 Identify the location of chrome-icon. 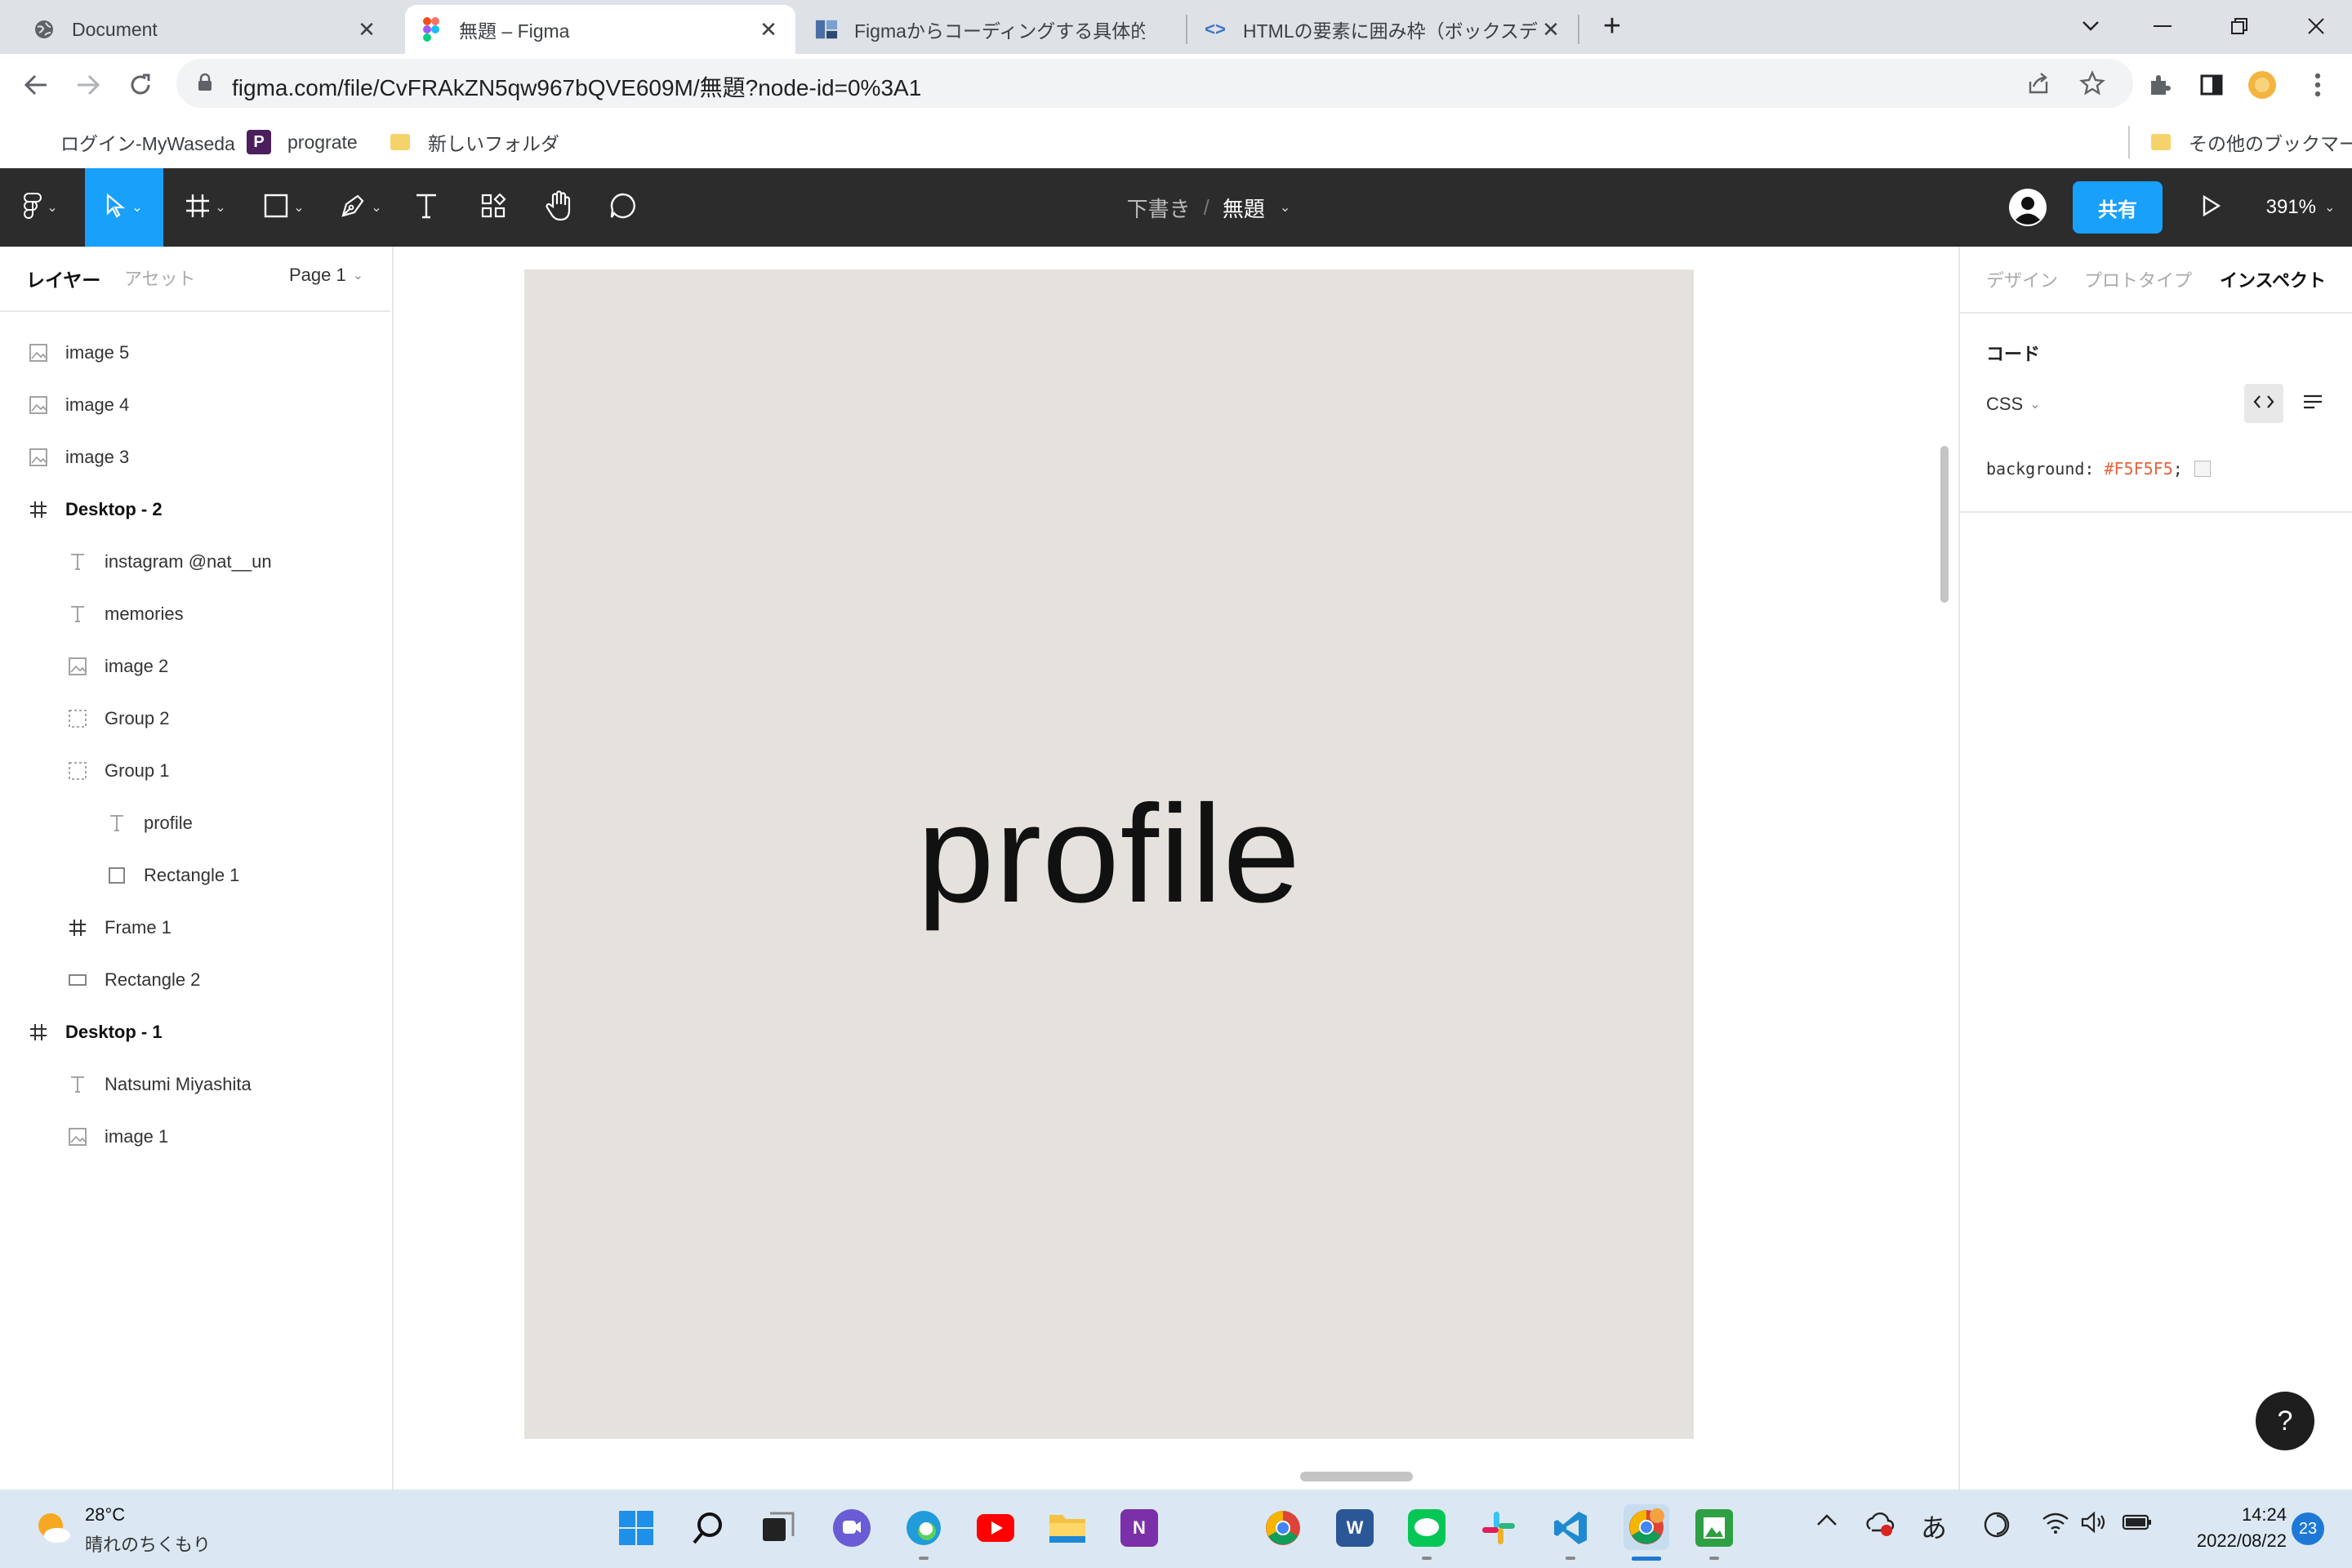
(1283, 1528).